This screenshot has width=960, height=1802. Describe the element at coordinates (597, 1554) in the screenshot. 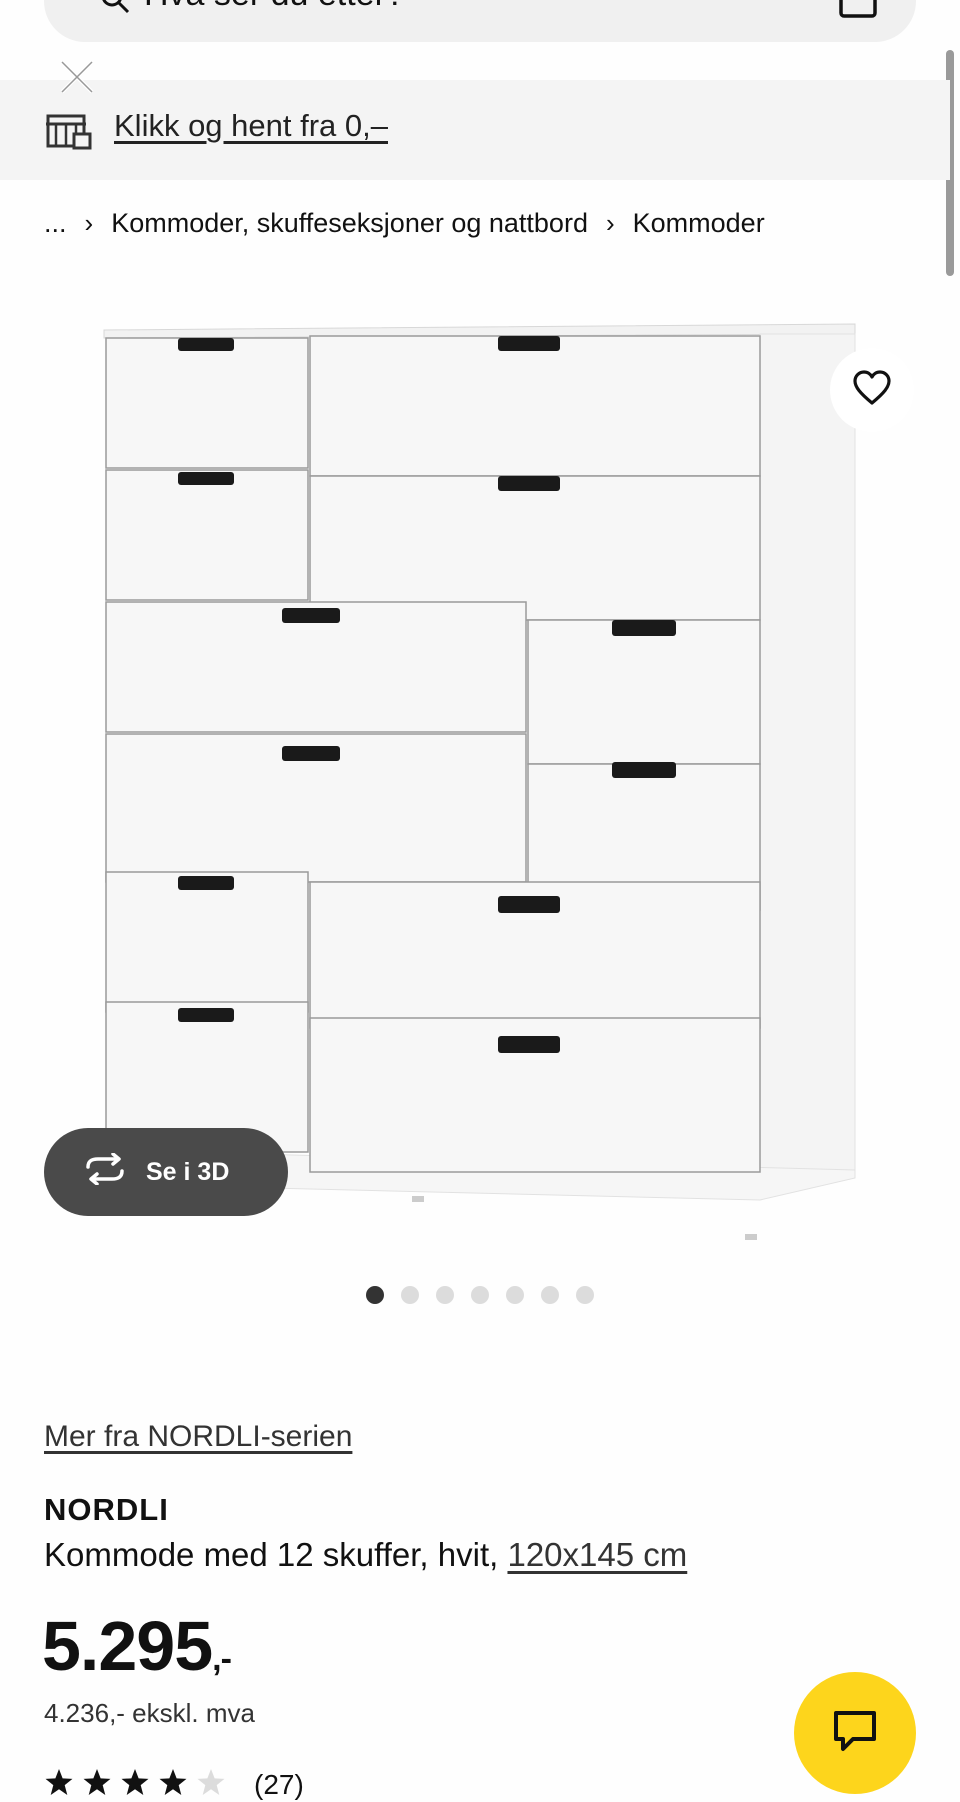

I see `product-size-link: 120x145 cm` at that location.